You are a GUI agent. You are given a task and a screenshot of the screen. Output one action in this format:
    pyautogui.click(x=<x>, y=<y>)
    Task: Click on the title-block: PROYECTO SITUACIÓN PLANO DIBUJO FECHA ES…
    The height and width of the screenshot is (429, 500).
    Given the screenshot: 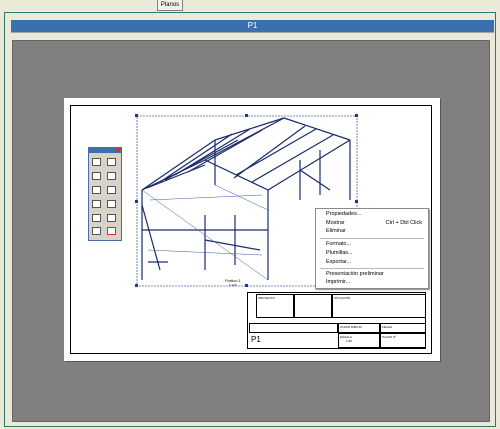 What is the action you would take?
    pyautogui.click(x=336, y=320)
    